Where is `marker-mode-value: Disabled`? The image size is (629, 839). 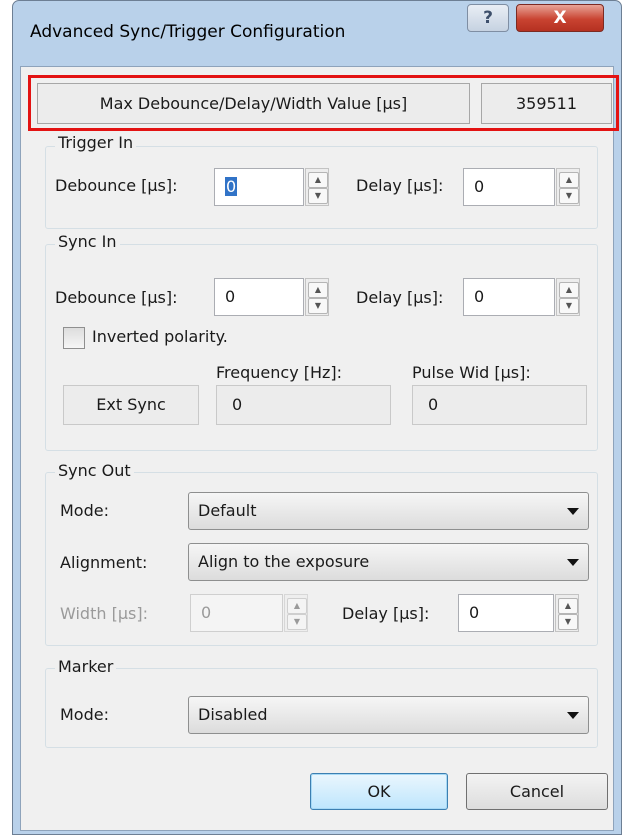 marker-mode-value: Disabled is located at coordinates (233, 714).